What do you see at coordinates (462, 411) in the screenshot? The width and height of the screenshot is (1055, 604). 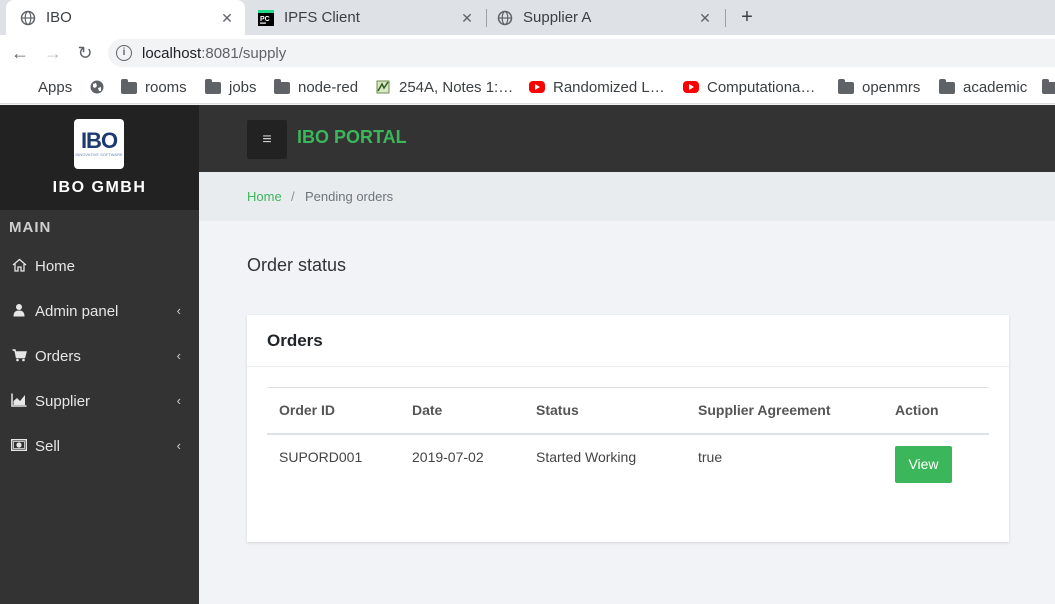 I see `column-header-date: Date` at bounding box center [462, 411].